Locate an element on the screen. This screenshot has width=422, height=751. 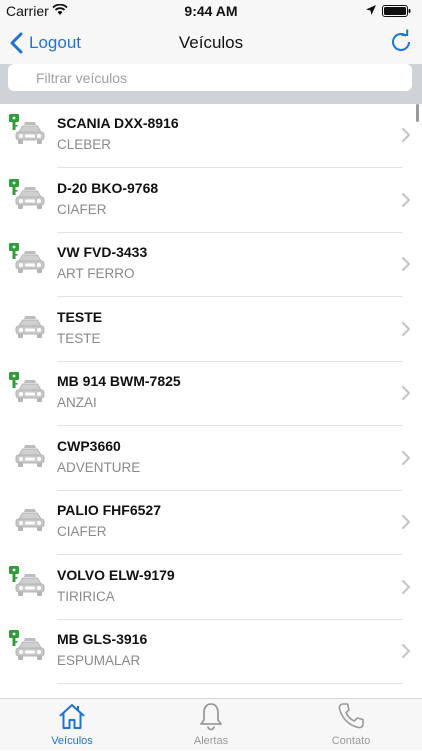
tab-alertas: Alertas is located at coordinates (211, 725).